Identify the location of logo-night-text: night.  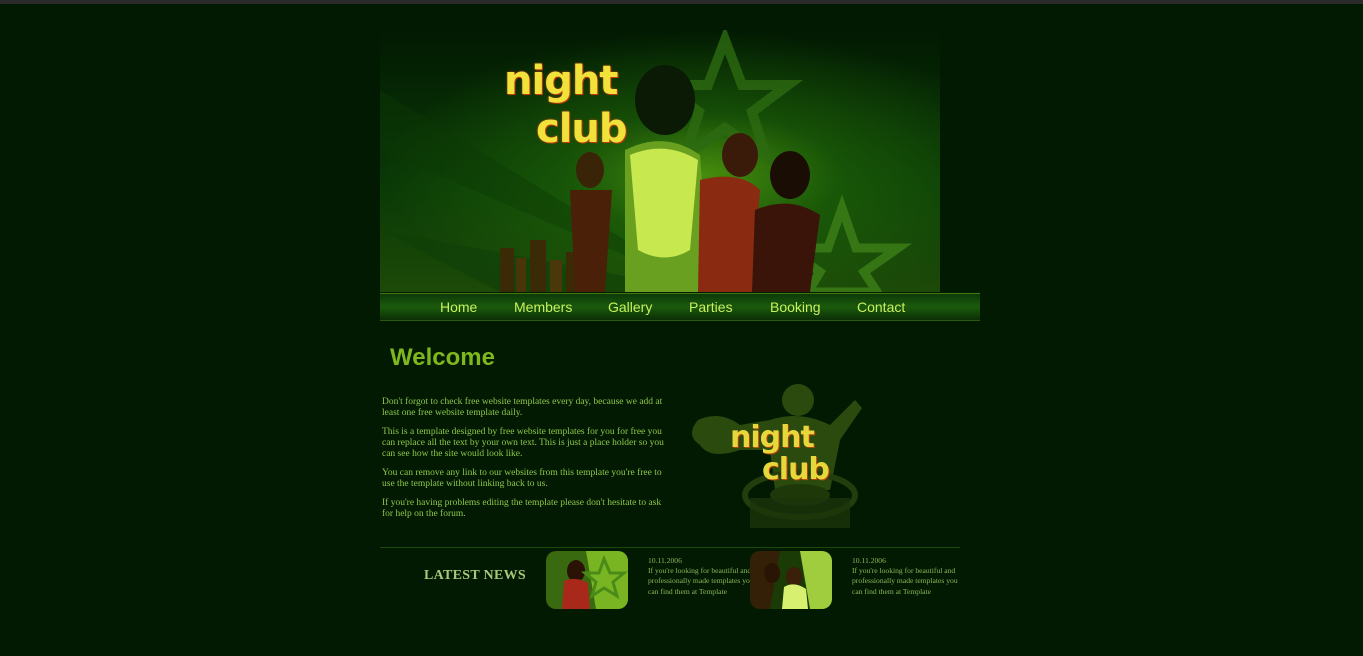
(561, 81).